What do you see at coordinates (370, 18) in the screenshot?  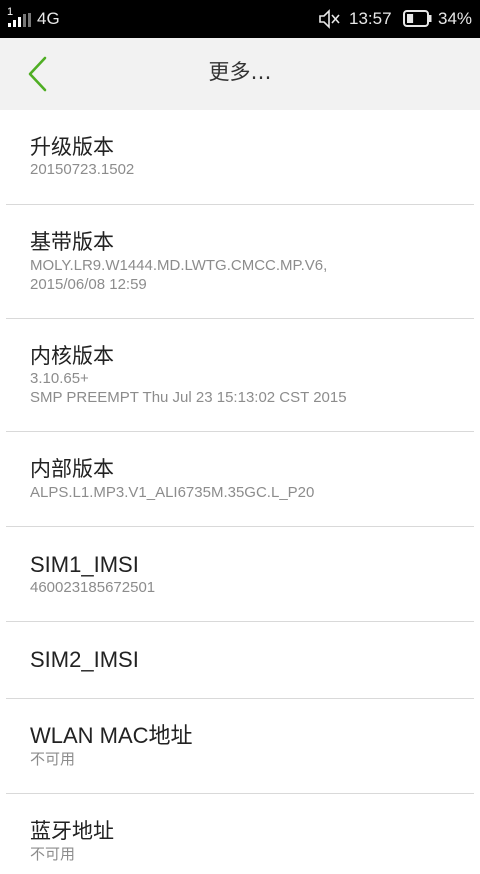 I see `clock: 13:57` at bounding box center [370, 18].